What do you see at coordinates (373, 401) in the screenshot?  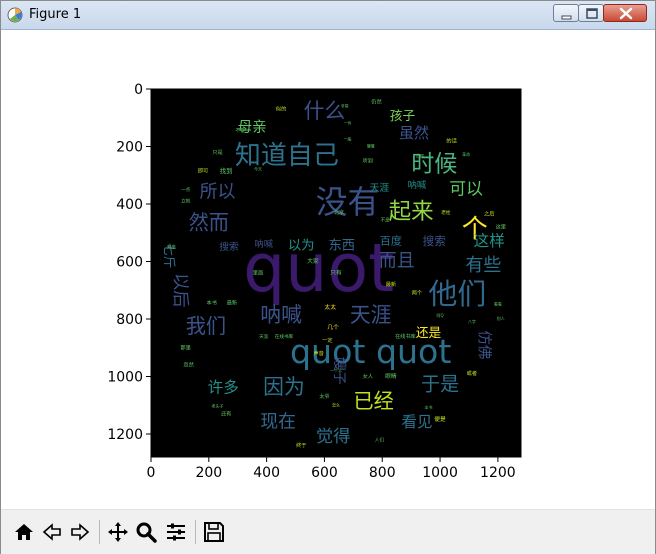 I see `wordcloud-word: 已经` at bounding box center [373, 401].